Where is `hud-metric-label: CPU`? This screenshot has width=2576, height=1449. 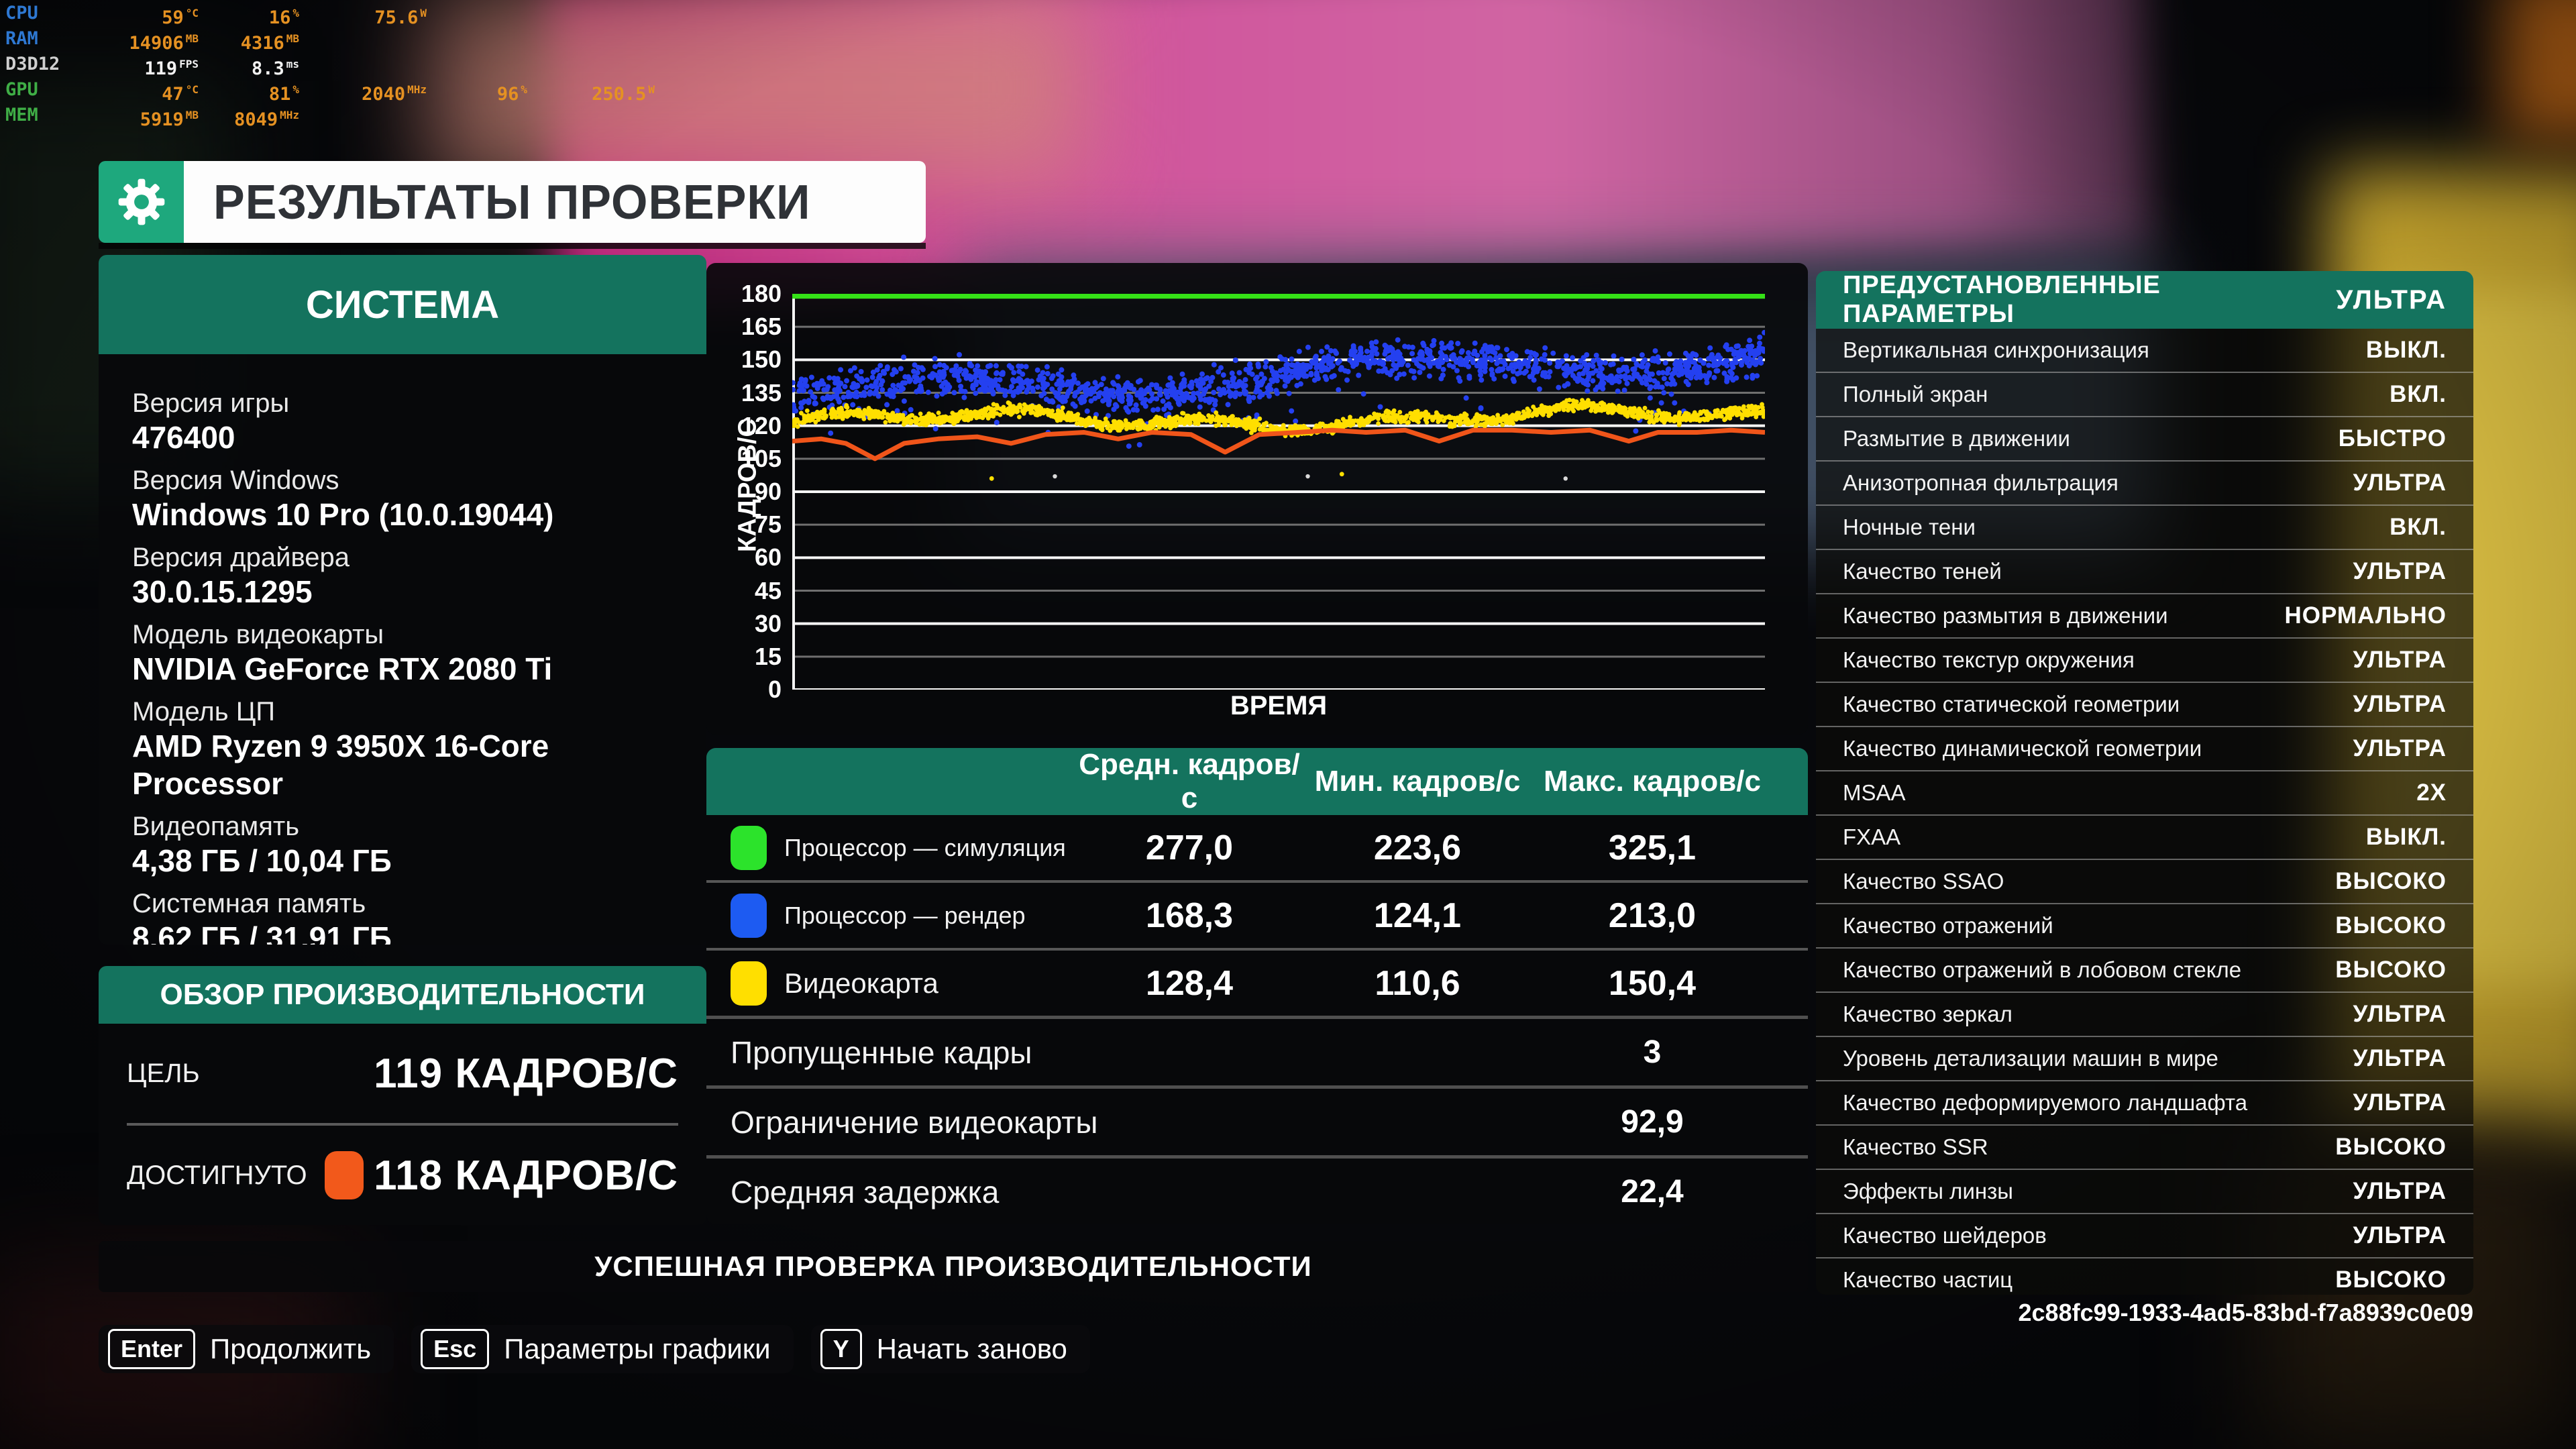 hud-metric-label: CPU is located at coordinates (21, 13).